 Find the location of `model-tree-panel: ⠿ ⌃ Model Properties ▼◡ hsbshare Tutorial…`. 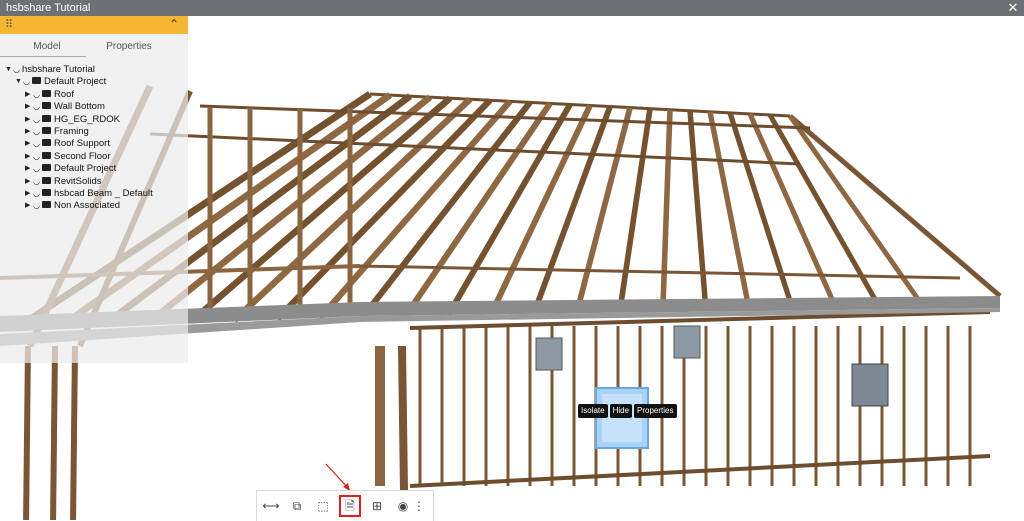

model-tree-panel: ⠿ ⌃ Model Properties ▼◡ hsbshare Tutorial… is located at coordinates (94, 189).